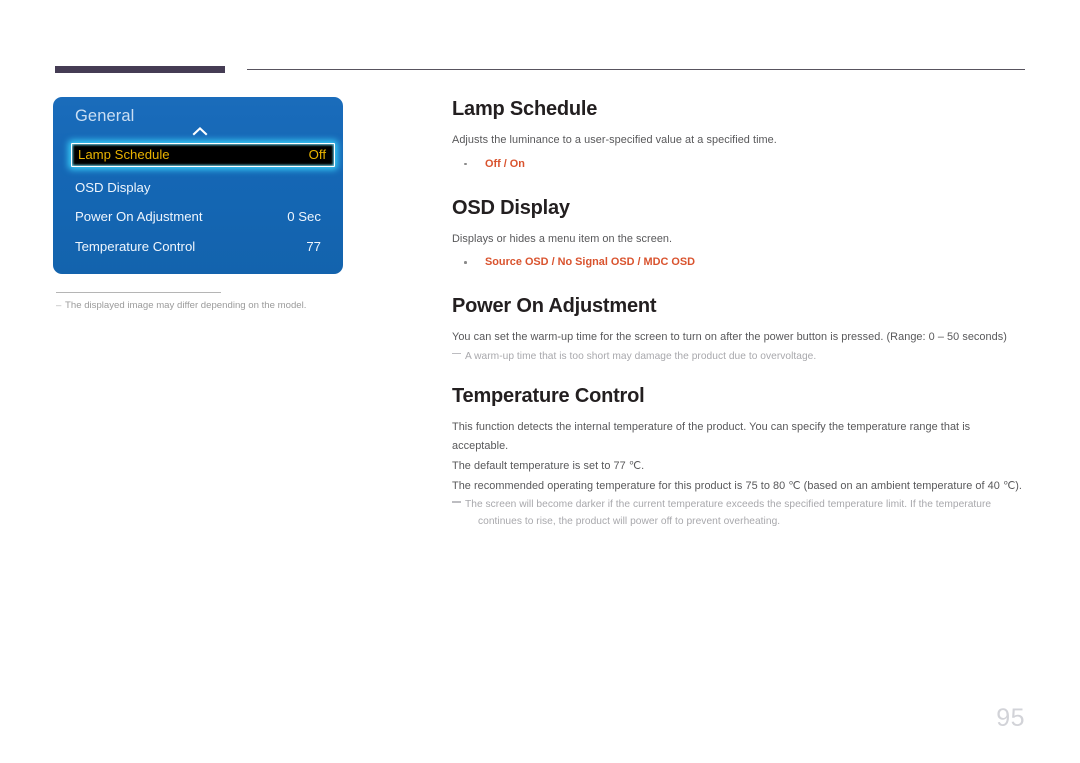 The image size is (1080, 763). Describe the element at coordinates (139, 216) in the screenshot. I see `osd-menu-item-label: Power On Adjustment` at that location.